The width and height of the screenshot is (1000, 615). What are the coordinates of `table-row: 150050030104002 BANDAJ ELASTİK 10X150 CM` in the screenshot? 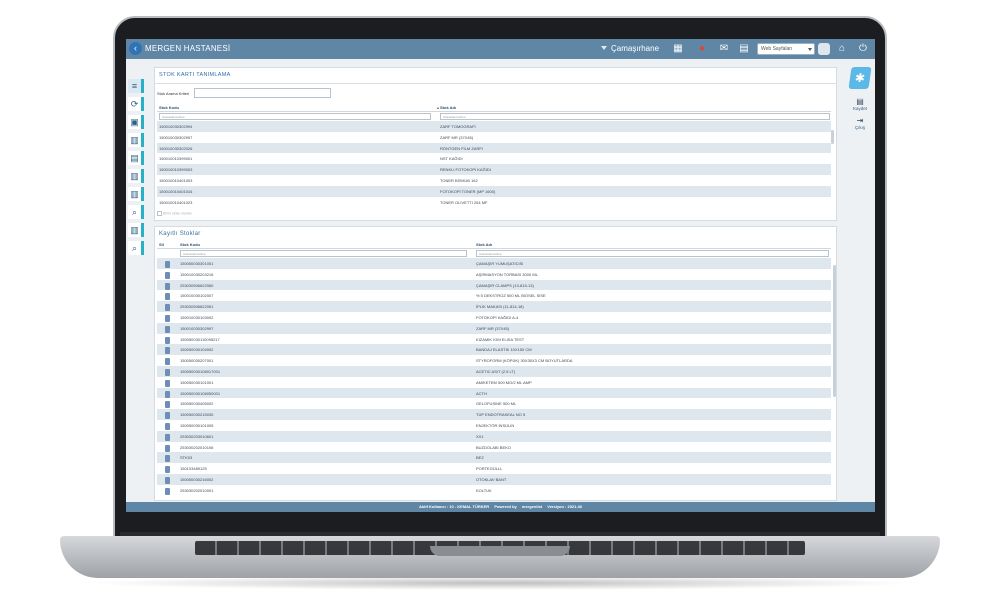 It's located at (494, 350).